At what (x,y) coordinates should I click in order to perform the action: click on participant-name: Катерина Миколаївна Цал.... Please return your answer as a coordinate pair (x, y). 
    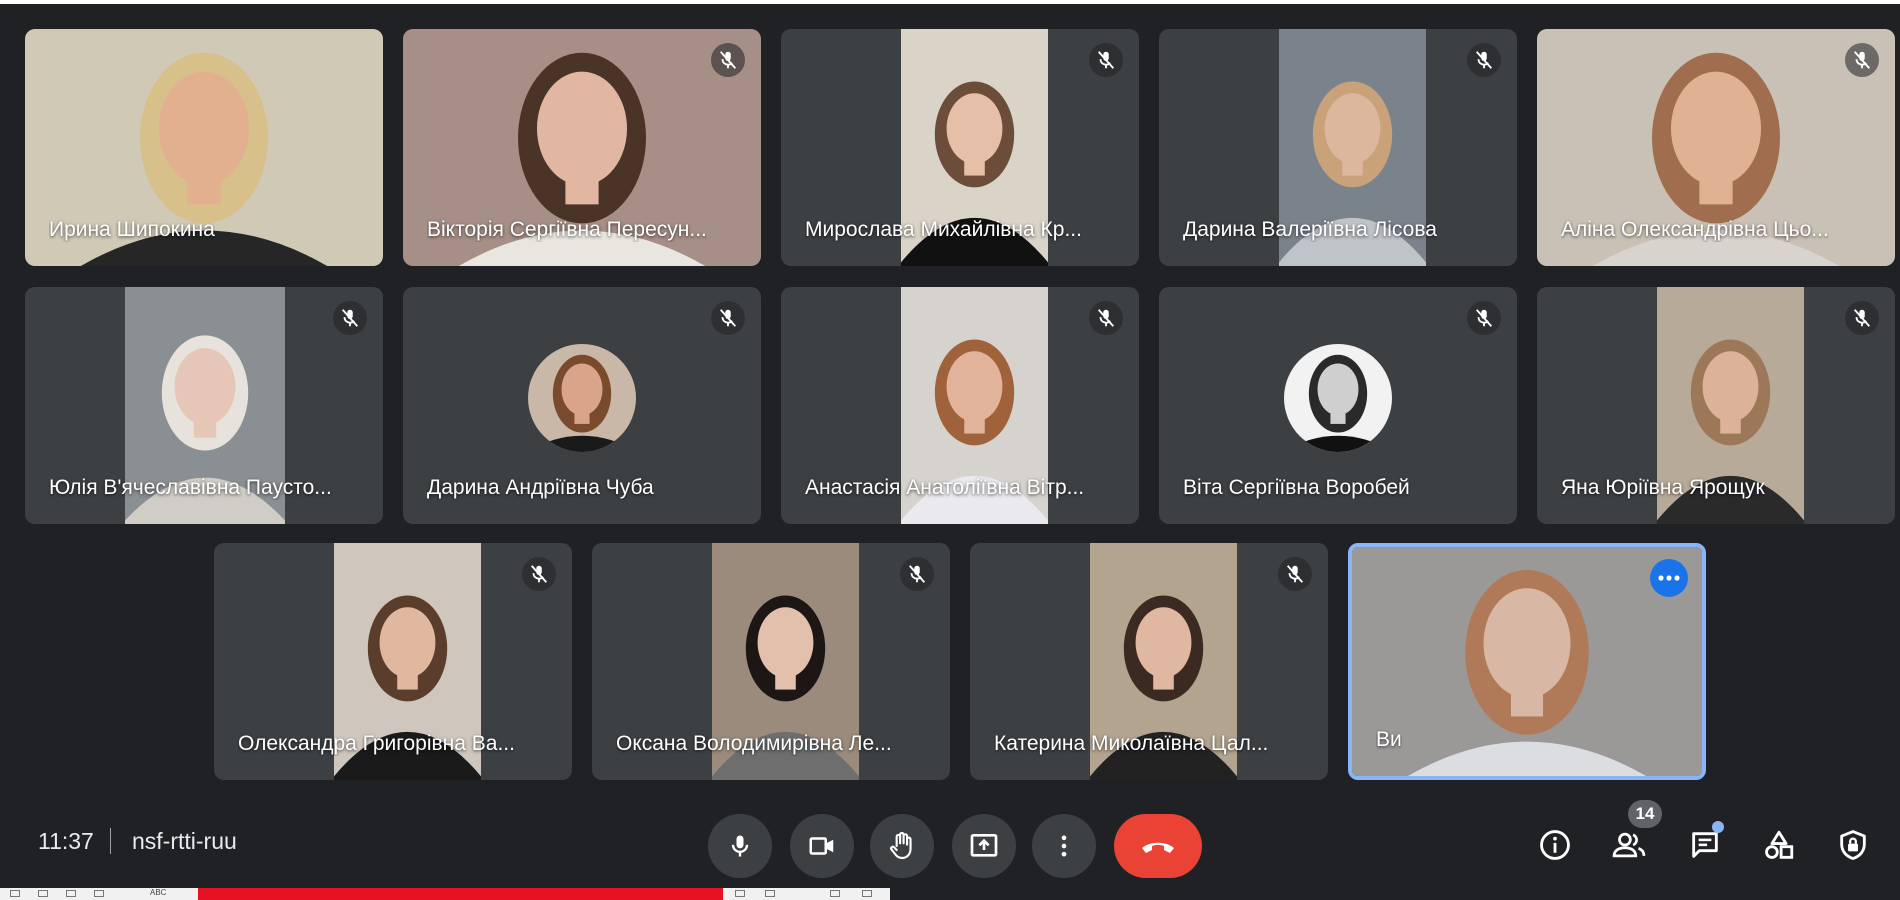
    Looking at the image, I should click on (1131, 743).